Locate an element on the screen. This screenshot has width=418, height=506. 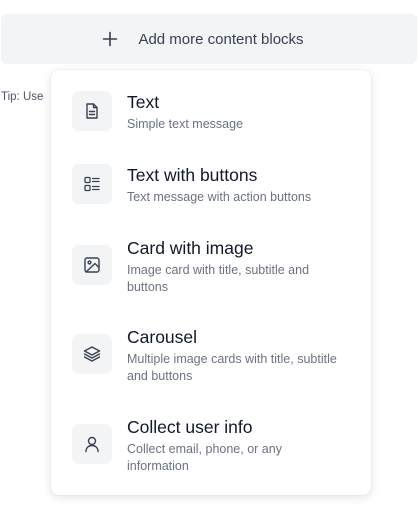
plus-icon is located at coordinates (110, 39).